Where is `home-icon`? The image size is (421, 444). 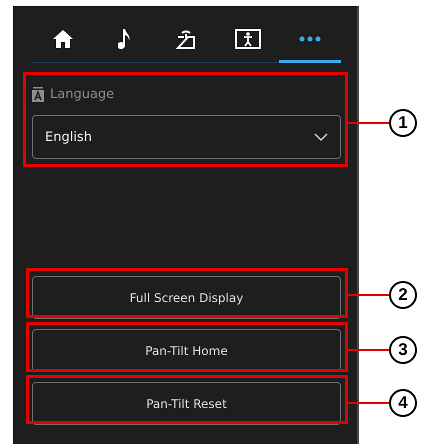 home-icon is located at coordinates (63, 39).